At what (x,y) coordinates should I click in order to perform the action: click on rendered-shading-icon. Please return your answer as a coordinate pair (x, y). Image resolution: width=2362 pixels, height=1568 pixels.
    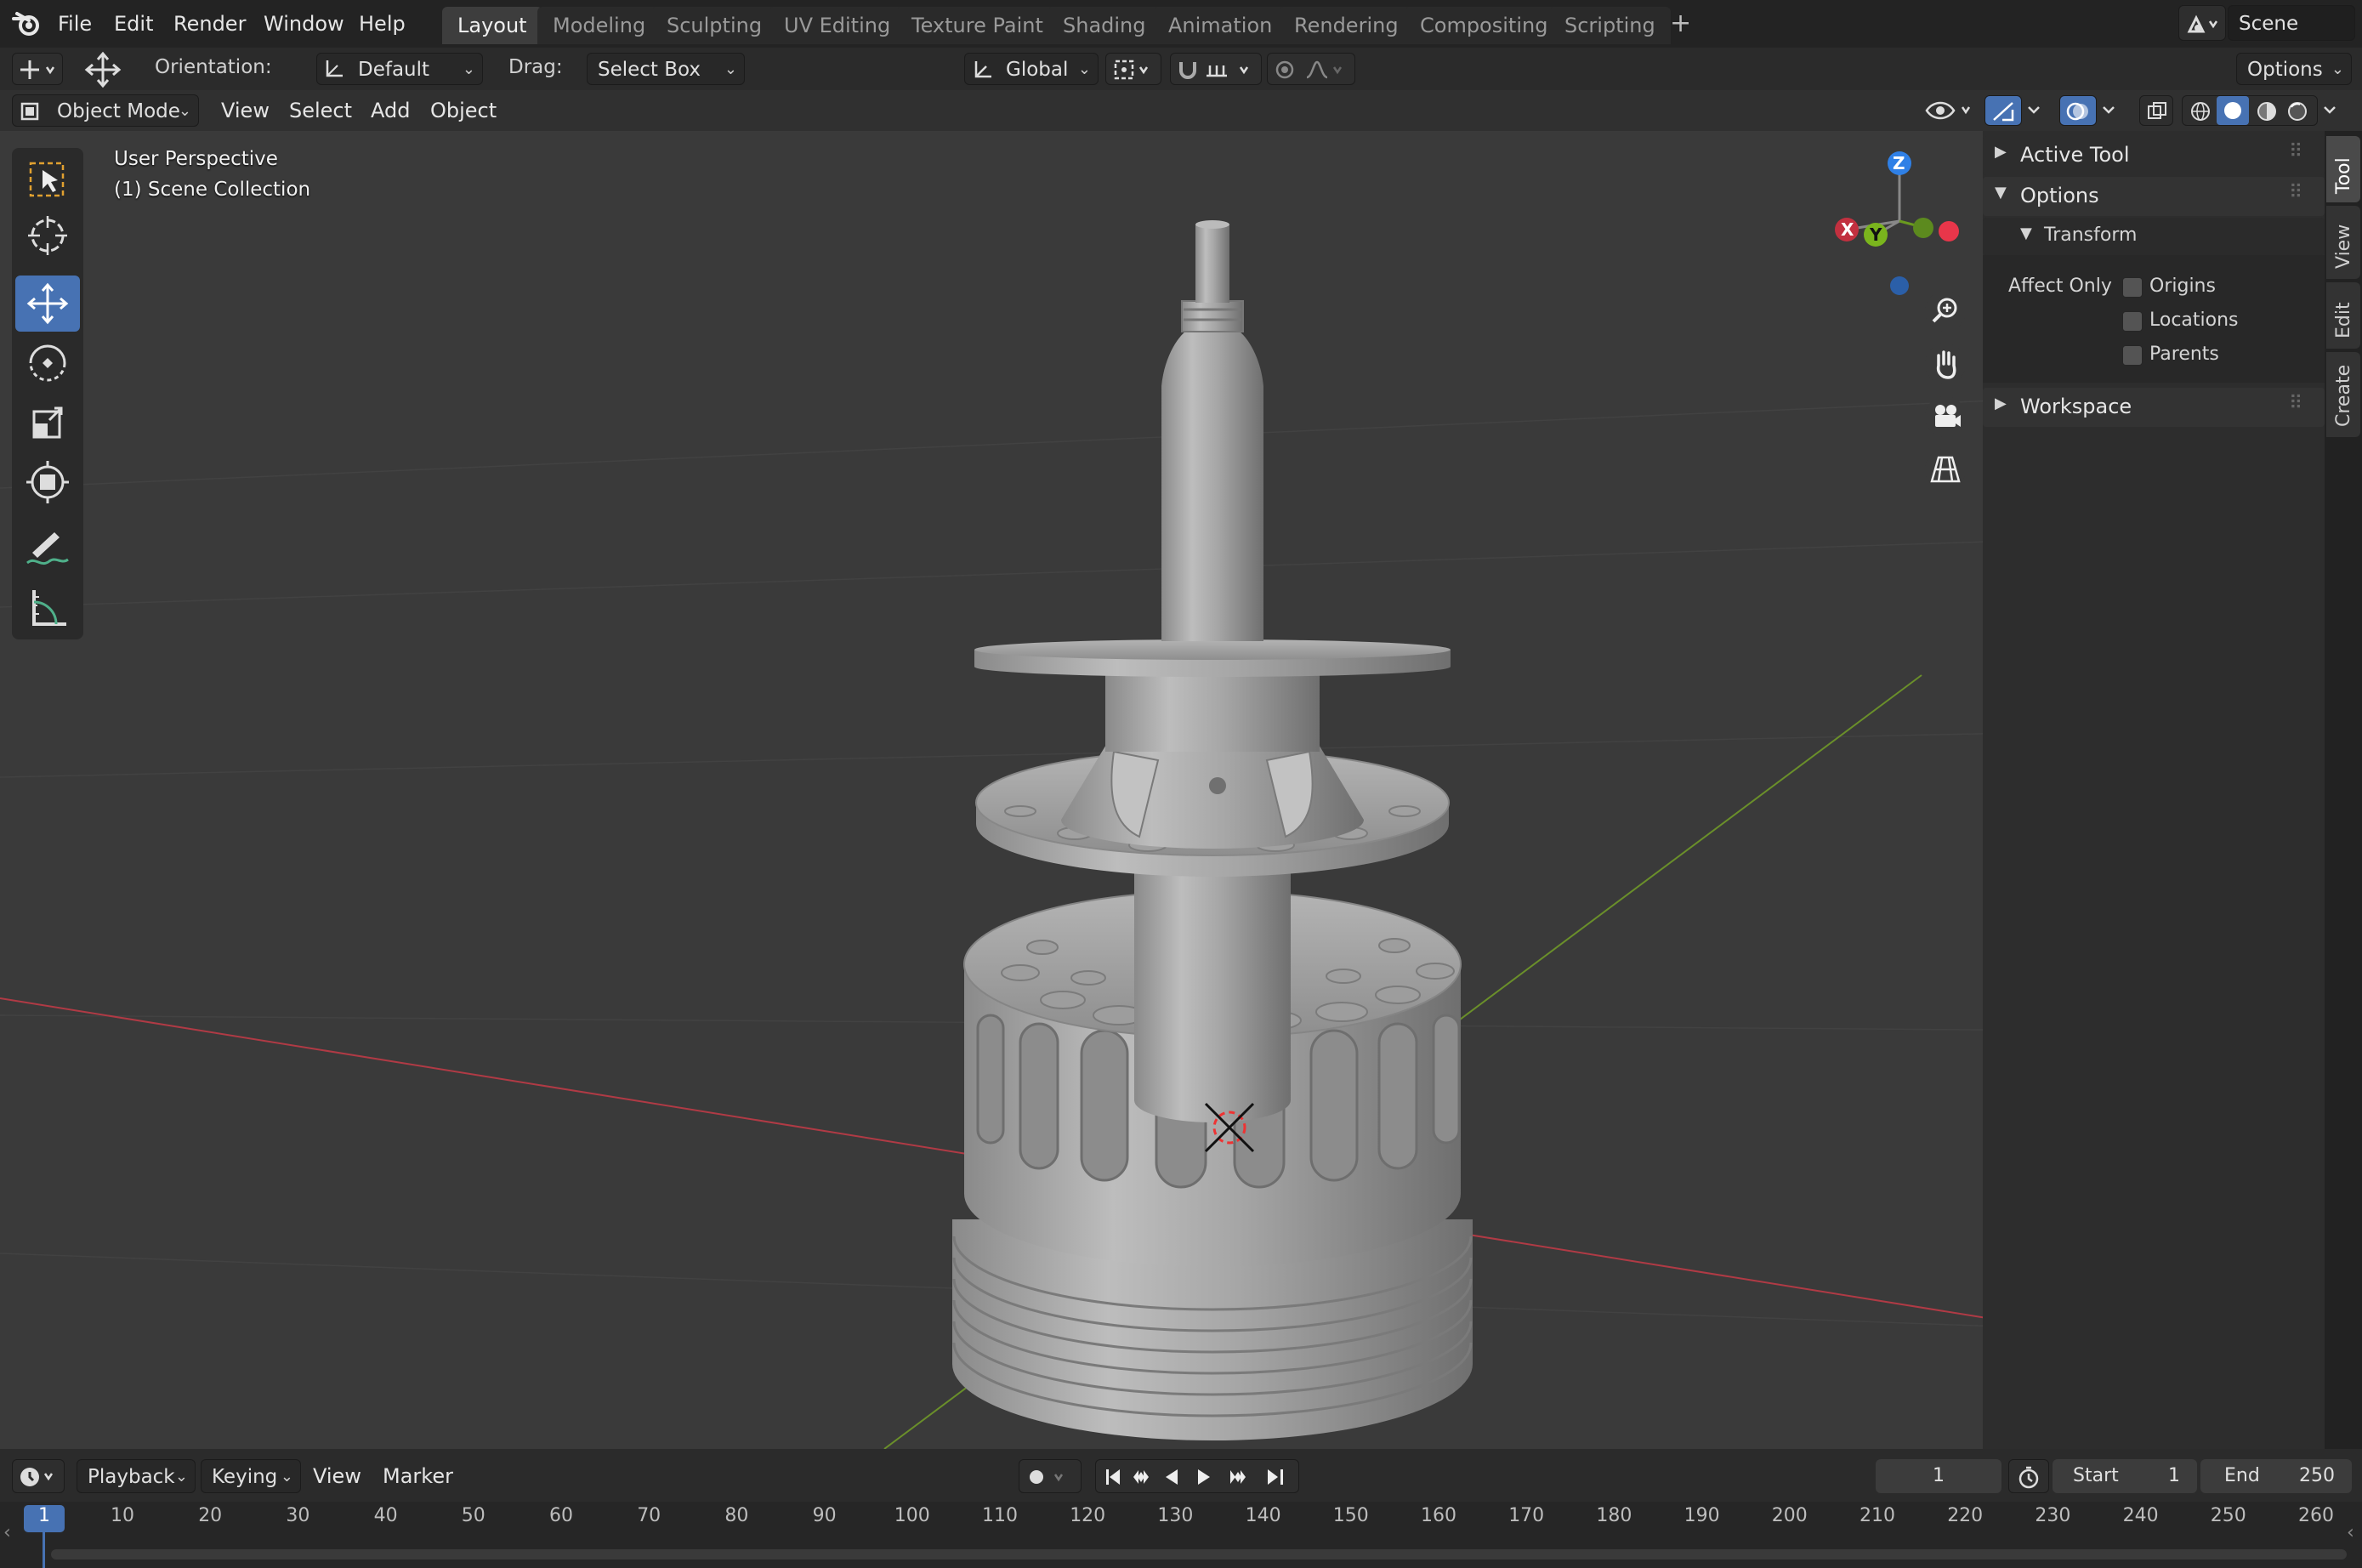
    Looking at the image, I should click on (2297, 111).